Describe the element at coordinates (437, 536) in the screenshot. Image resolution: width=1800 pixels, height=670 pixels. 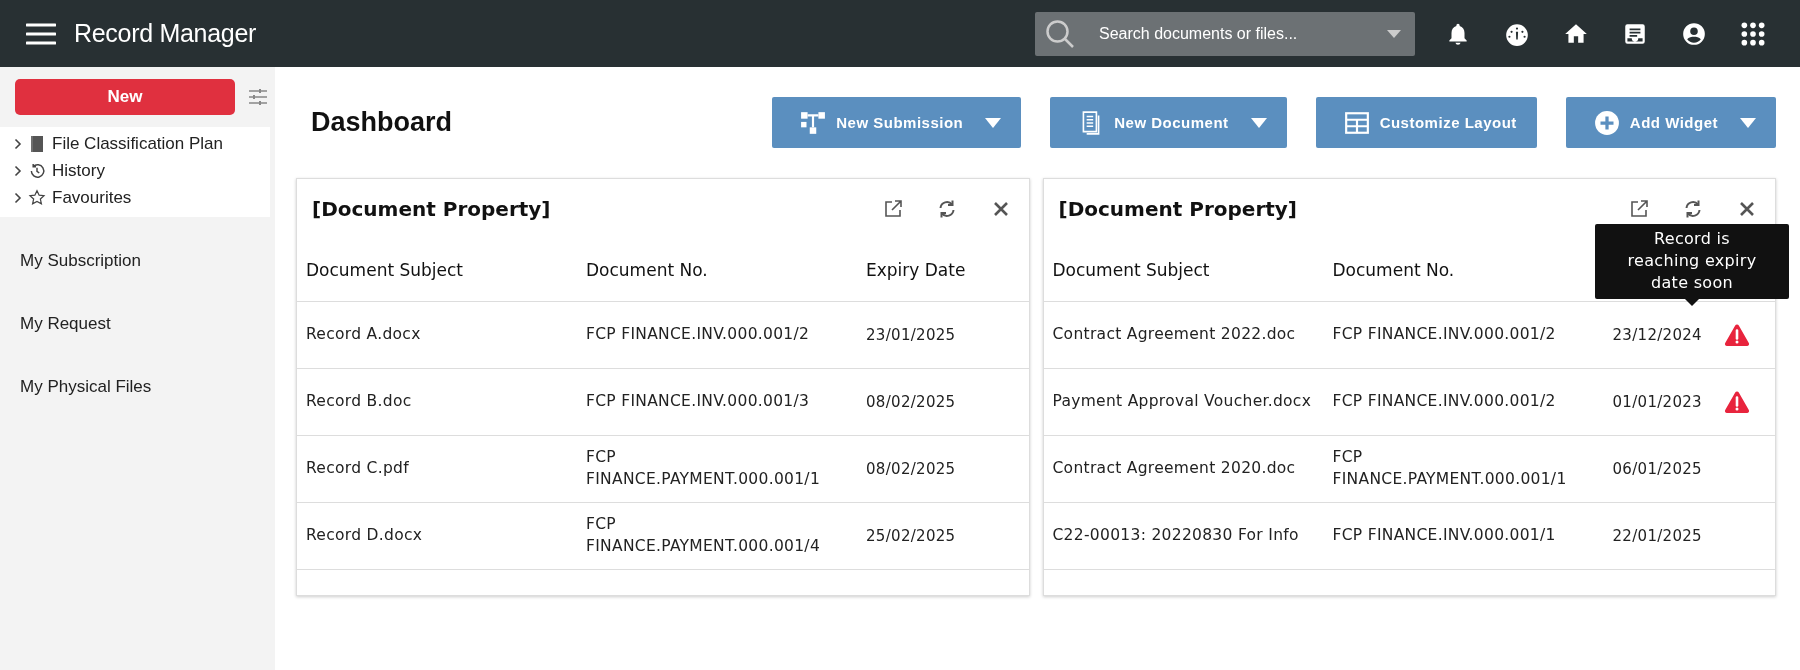
I see `table-cell: Record D.docx` at that location.